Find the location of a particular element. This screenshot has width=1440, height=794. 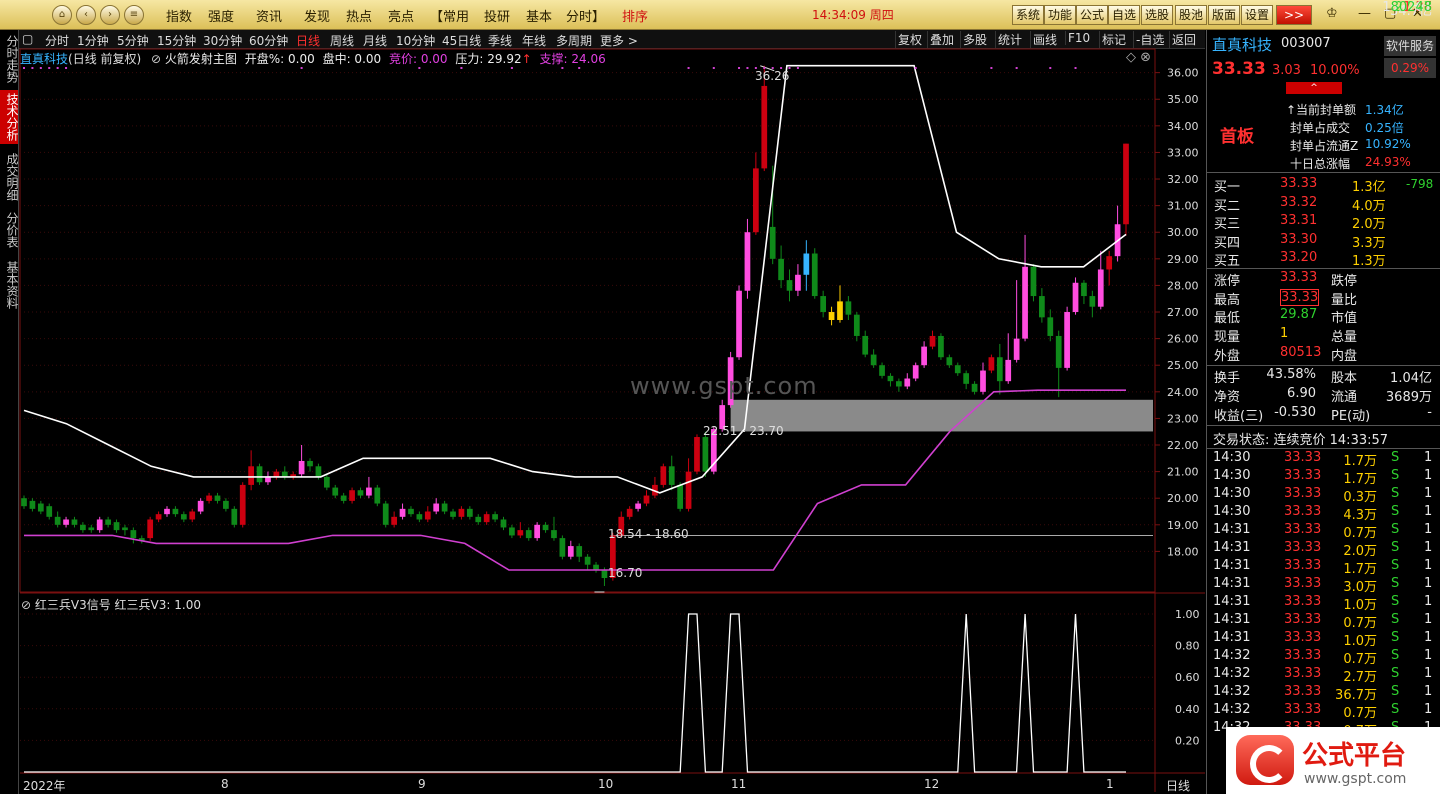

y-tick-label: 34.00 is located at coordinates (1183, 126).